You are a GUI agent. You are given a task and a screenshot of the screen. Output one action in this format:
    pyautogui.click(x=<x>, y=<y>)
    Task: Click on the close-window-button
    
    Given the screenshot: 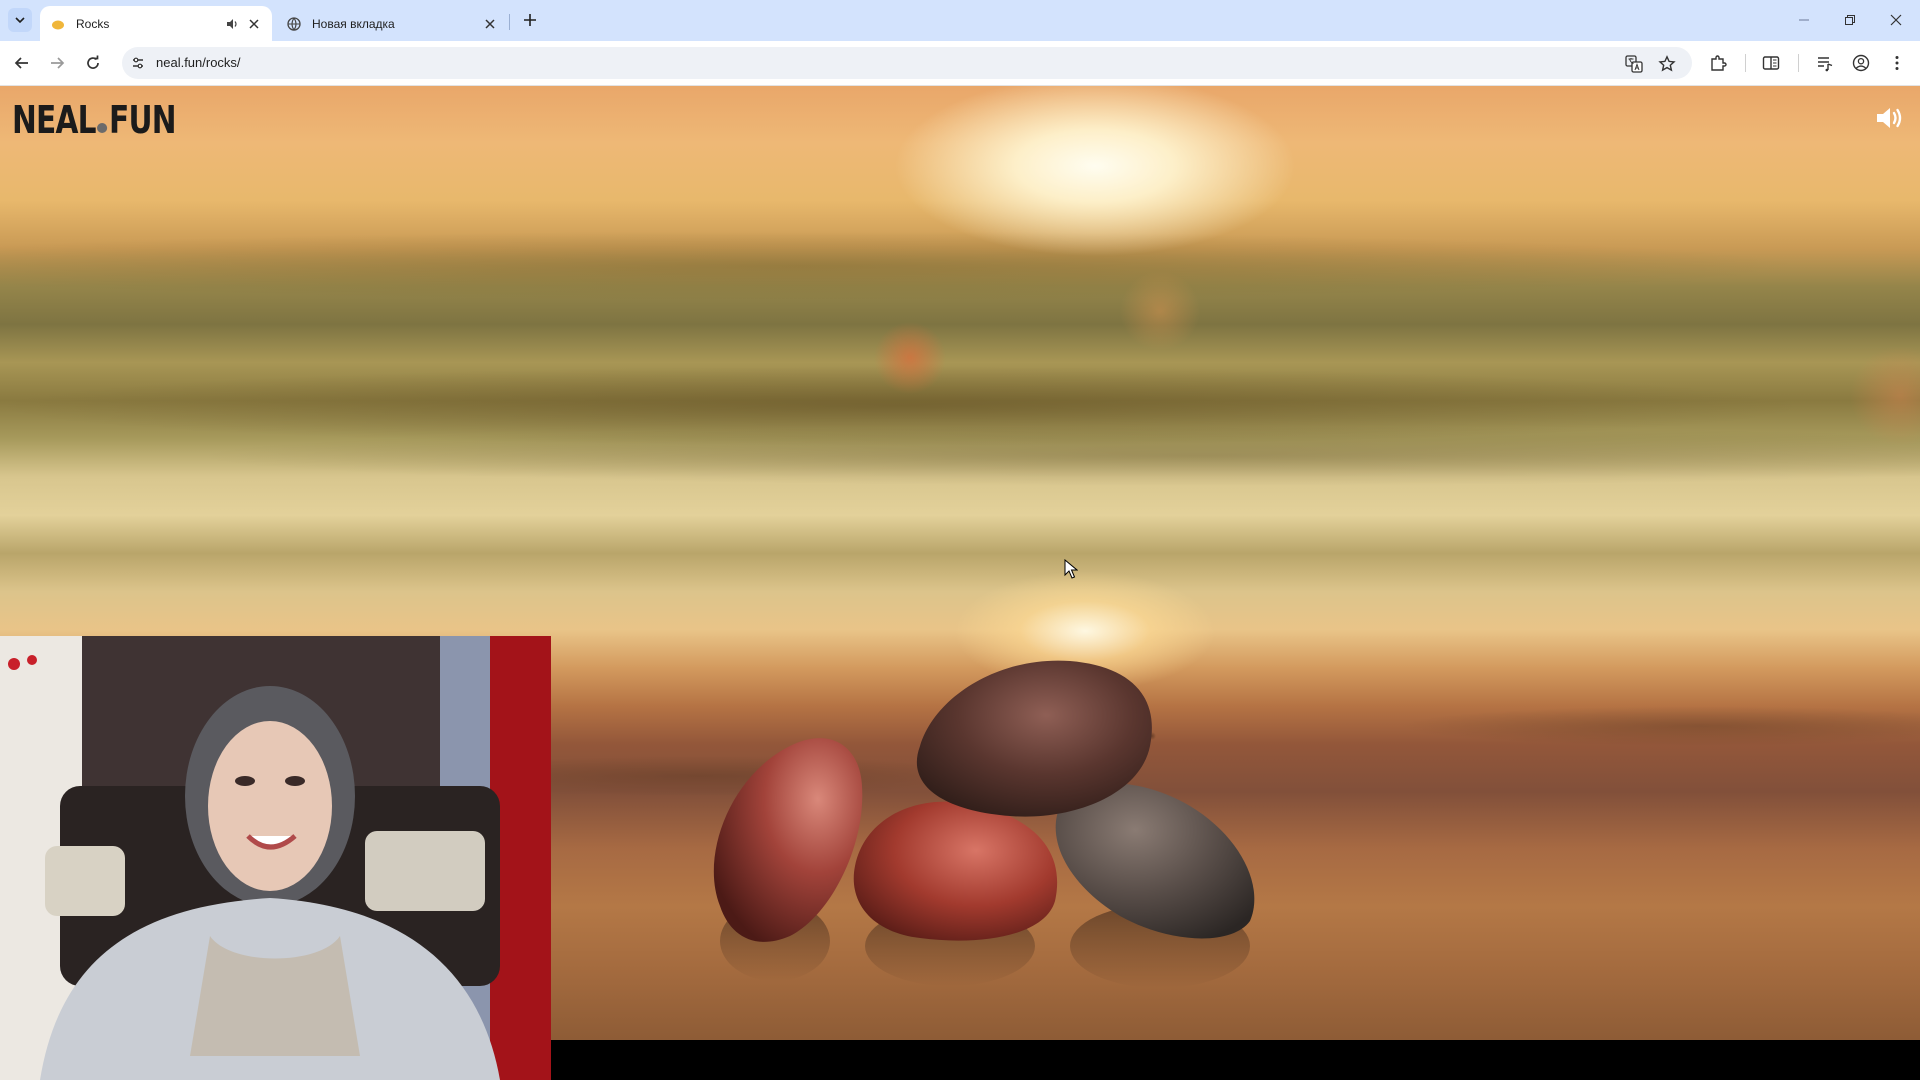 What is the action you would take?
    pyautogui.click(x=1896, y=20)
    